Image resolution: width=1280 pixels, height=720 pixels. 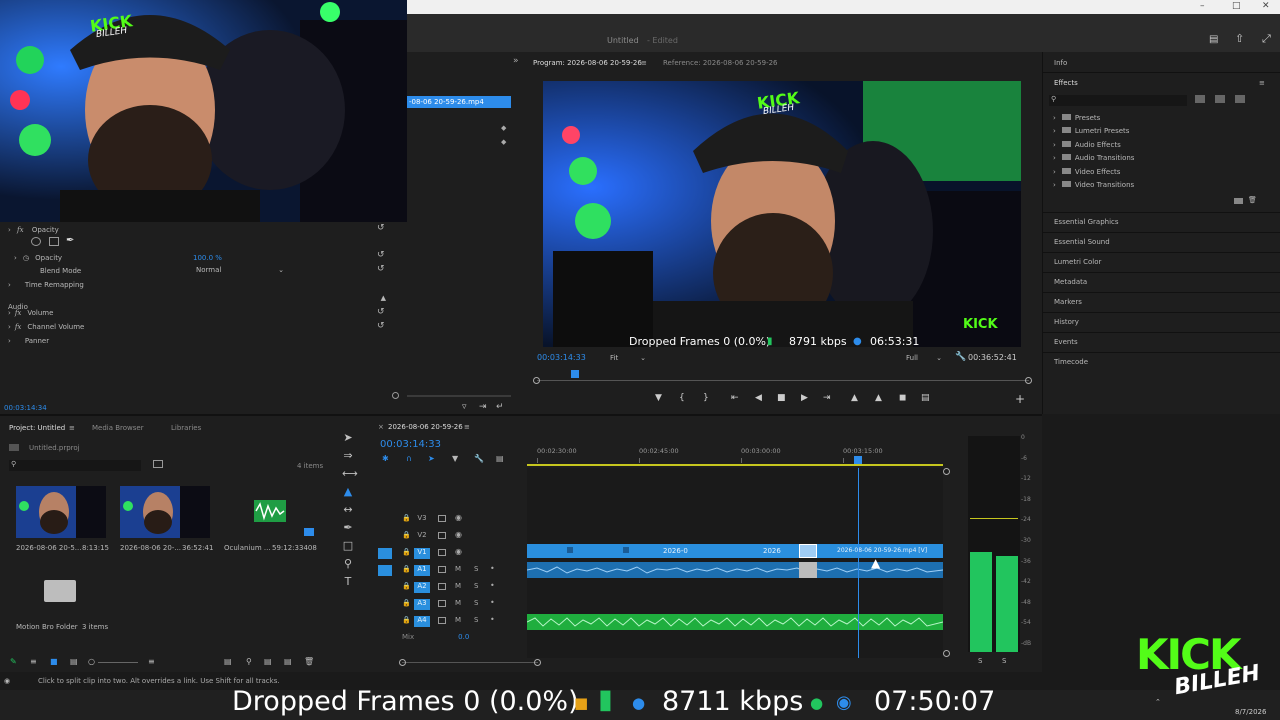 I want to click on comparison-icon: ▤, so click(x=925, y=398).